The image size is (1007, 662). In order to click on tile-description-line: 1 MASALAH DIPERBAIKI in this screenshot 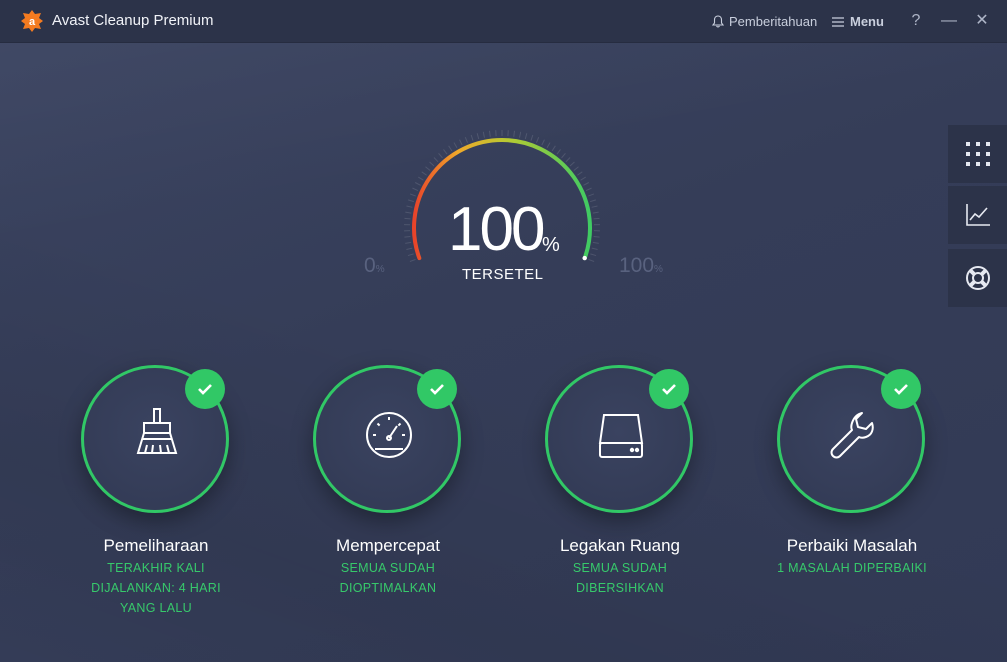, I will do `click(852, 568)`.